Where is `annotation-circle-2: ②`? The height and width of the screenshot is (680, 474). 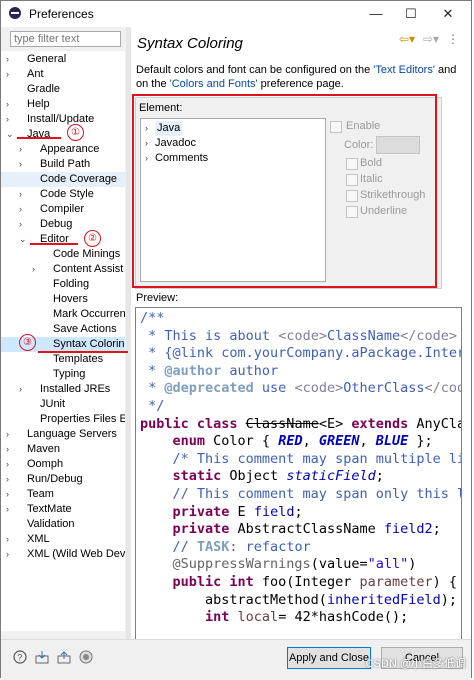 annotation-circle-2: ② is located at coordinates (92, 238).